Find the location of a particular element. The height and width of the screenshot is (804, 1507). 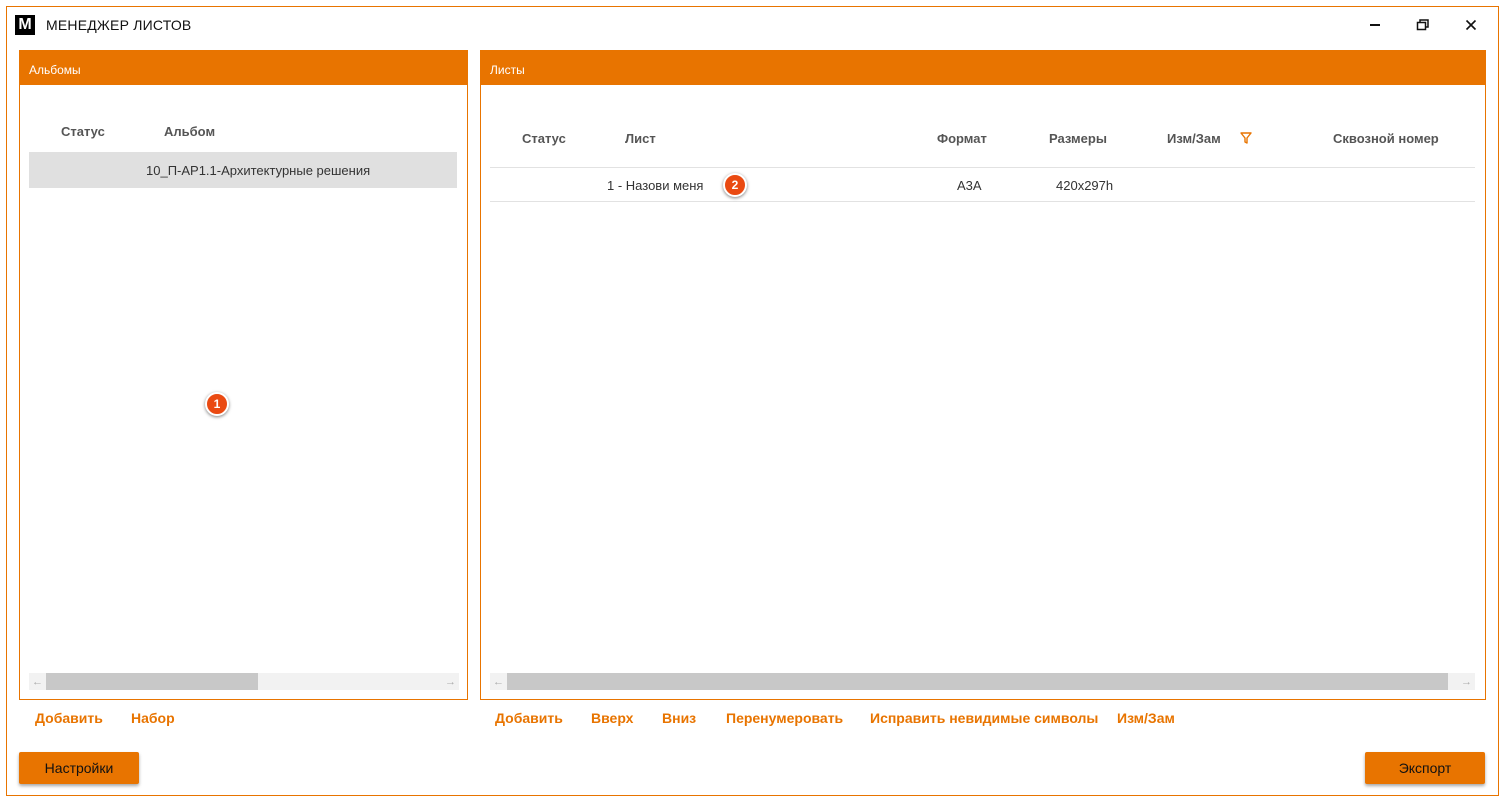

minimize-button is located at coordinates (1375, 25).